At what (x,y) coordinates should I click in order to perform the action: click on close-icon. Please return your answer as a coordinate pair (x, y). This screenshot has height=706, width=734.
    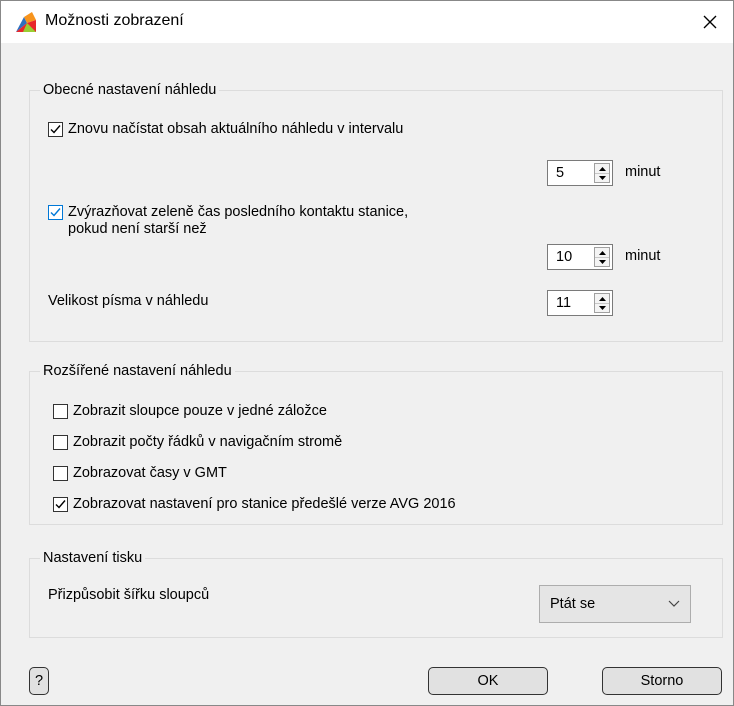
    Looking at the image, I should click on (710, 22).